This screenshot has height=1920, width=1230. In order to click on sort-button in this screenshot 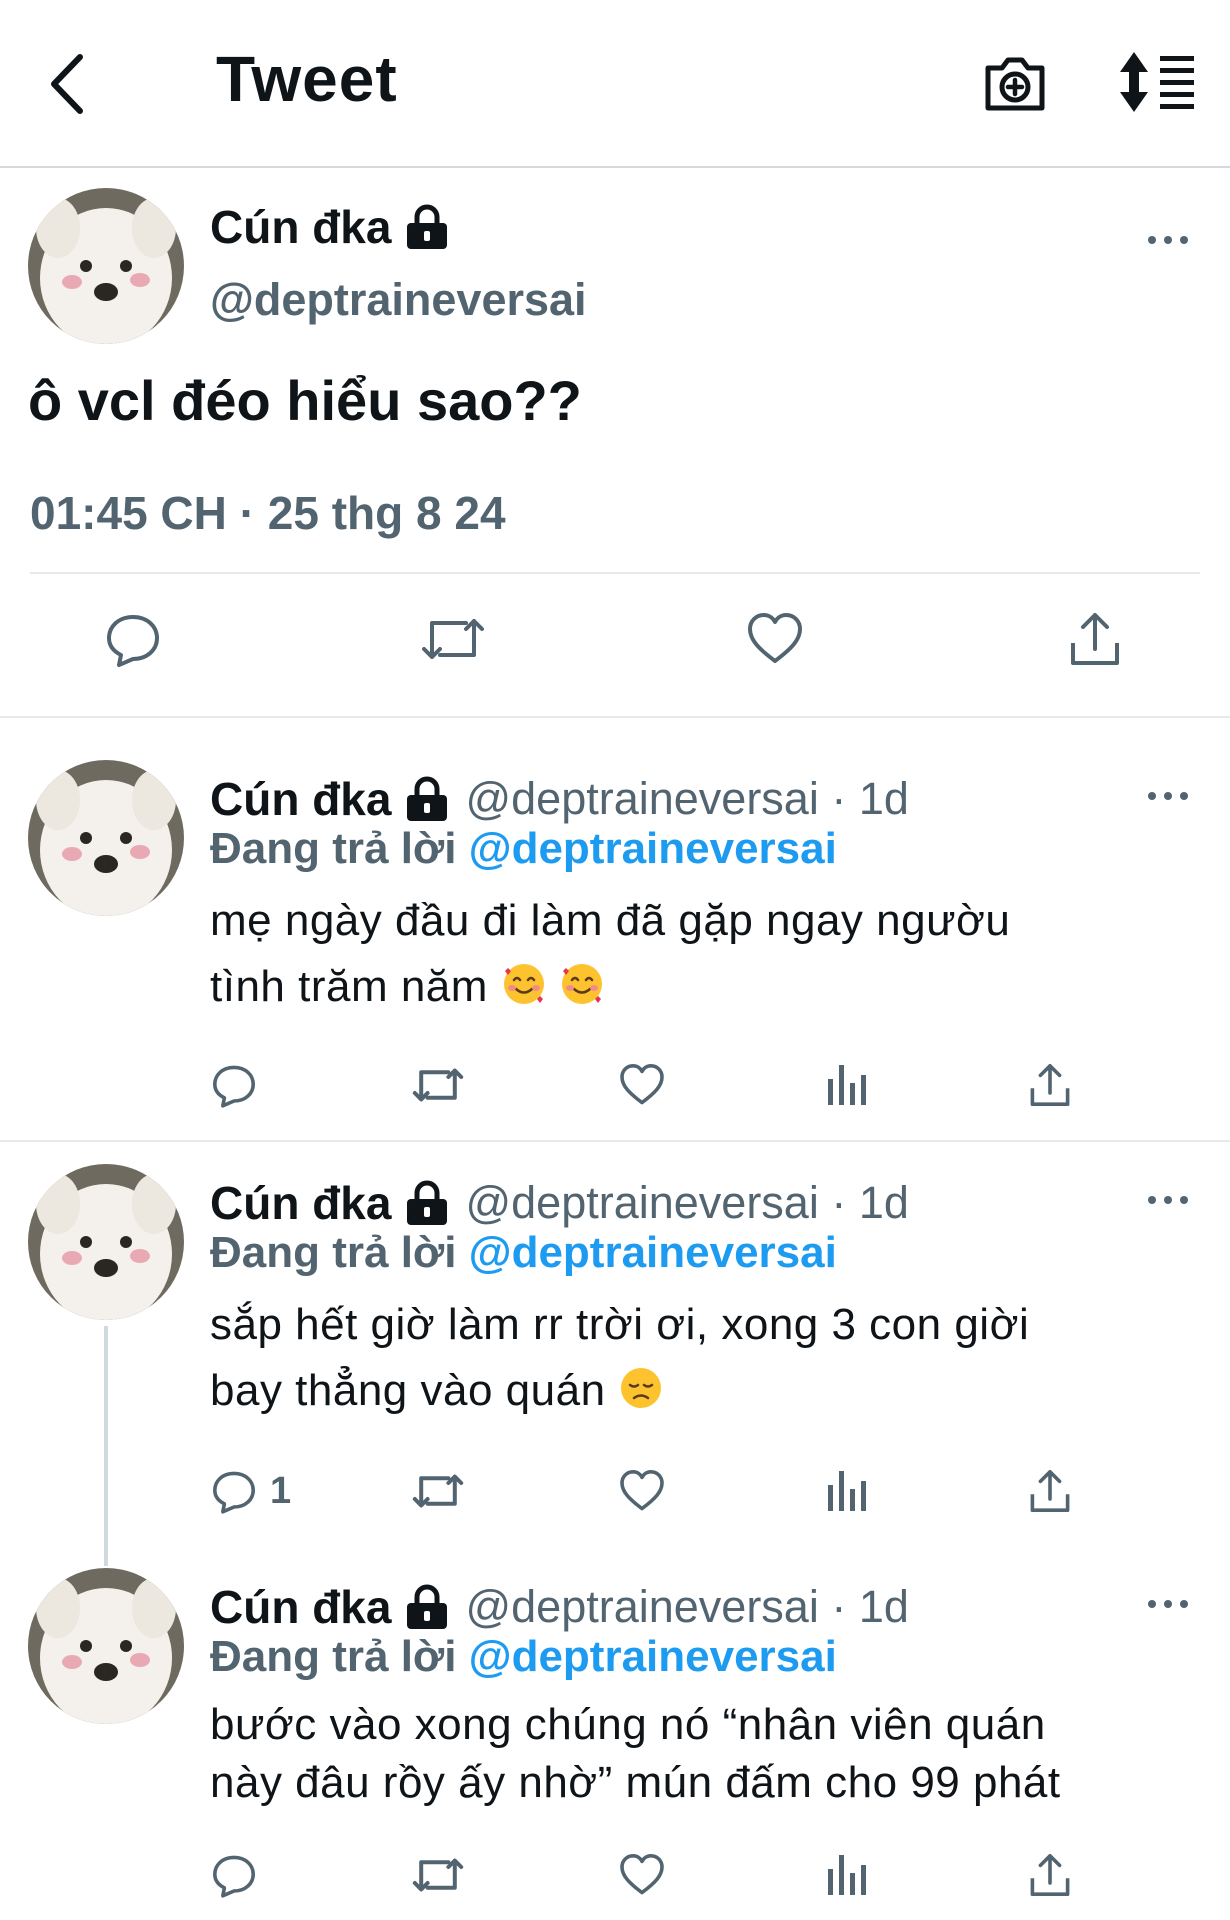, I will do `click(1158, 82)`.